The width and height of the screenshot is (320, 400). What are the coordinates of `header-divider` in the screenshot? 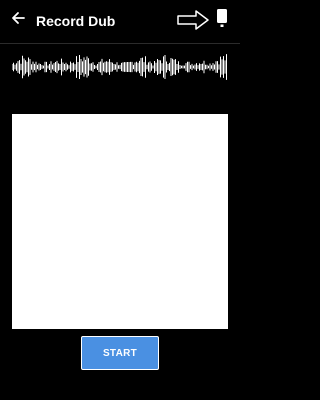 It's located at (120, 43).